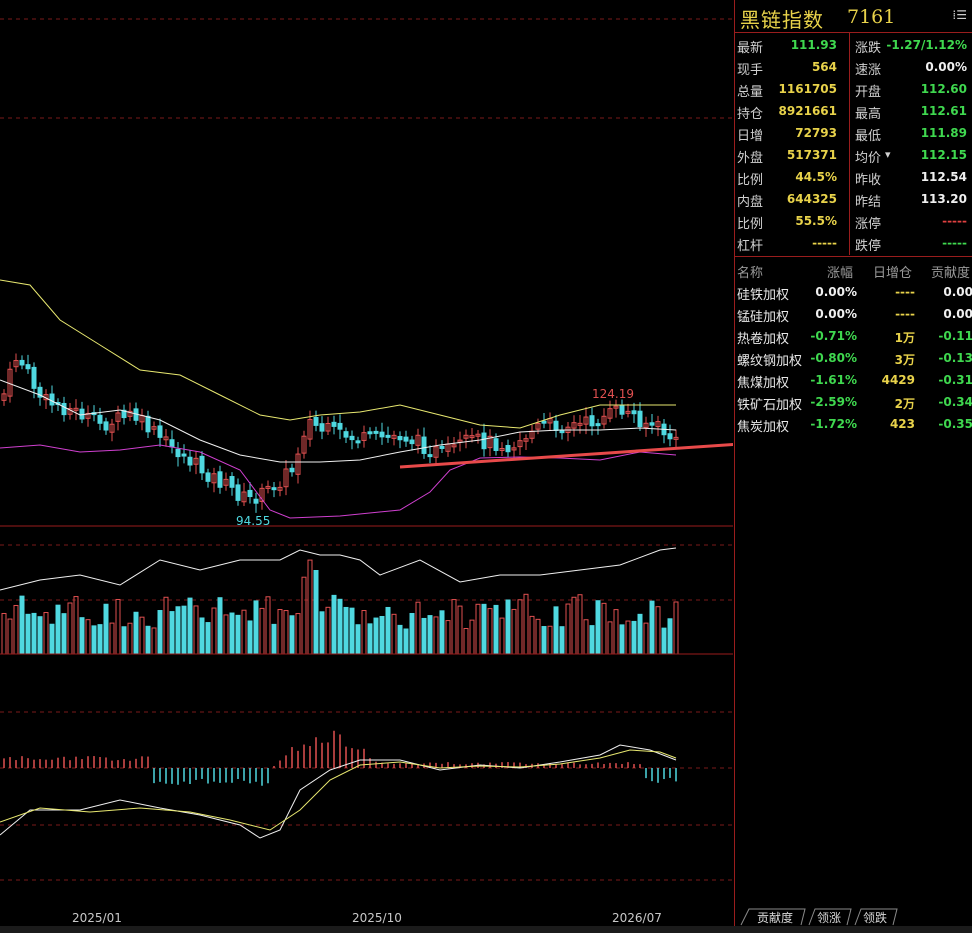  What do you see at coordinates (833, 424) in the screenshot?
I see `contrib-change: -1.72%` at bounding box center [833, 424].